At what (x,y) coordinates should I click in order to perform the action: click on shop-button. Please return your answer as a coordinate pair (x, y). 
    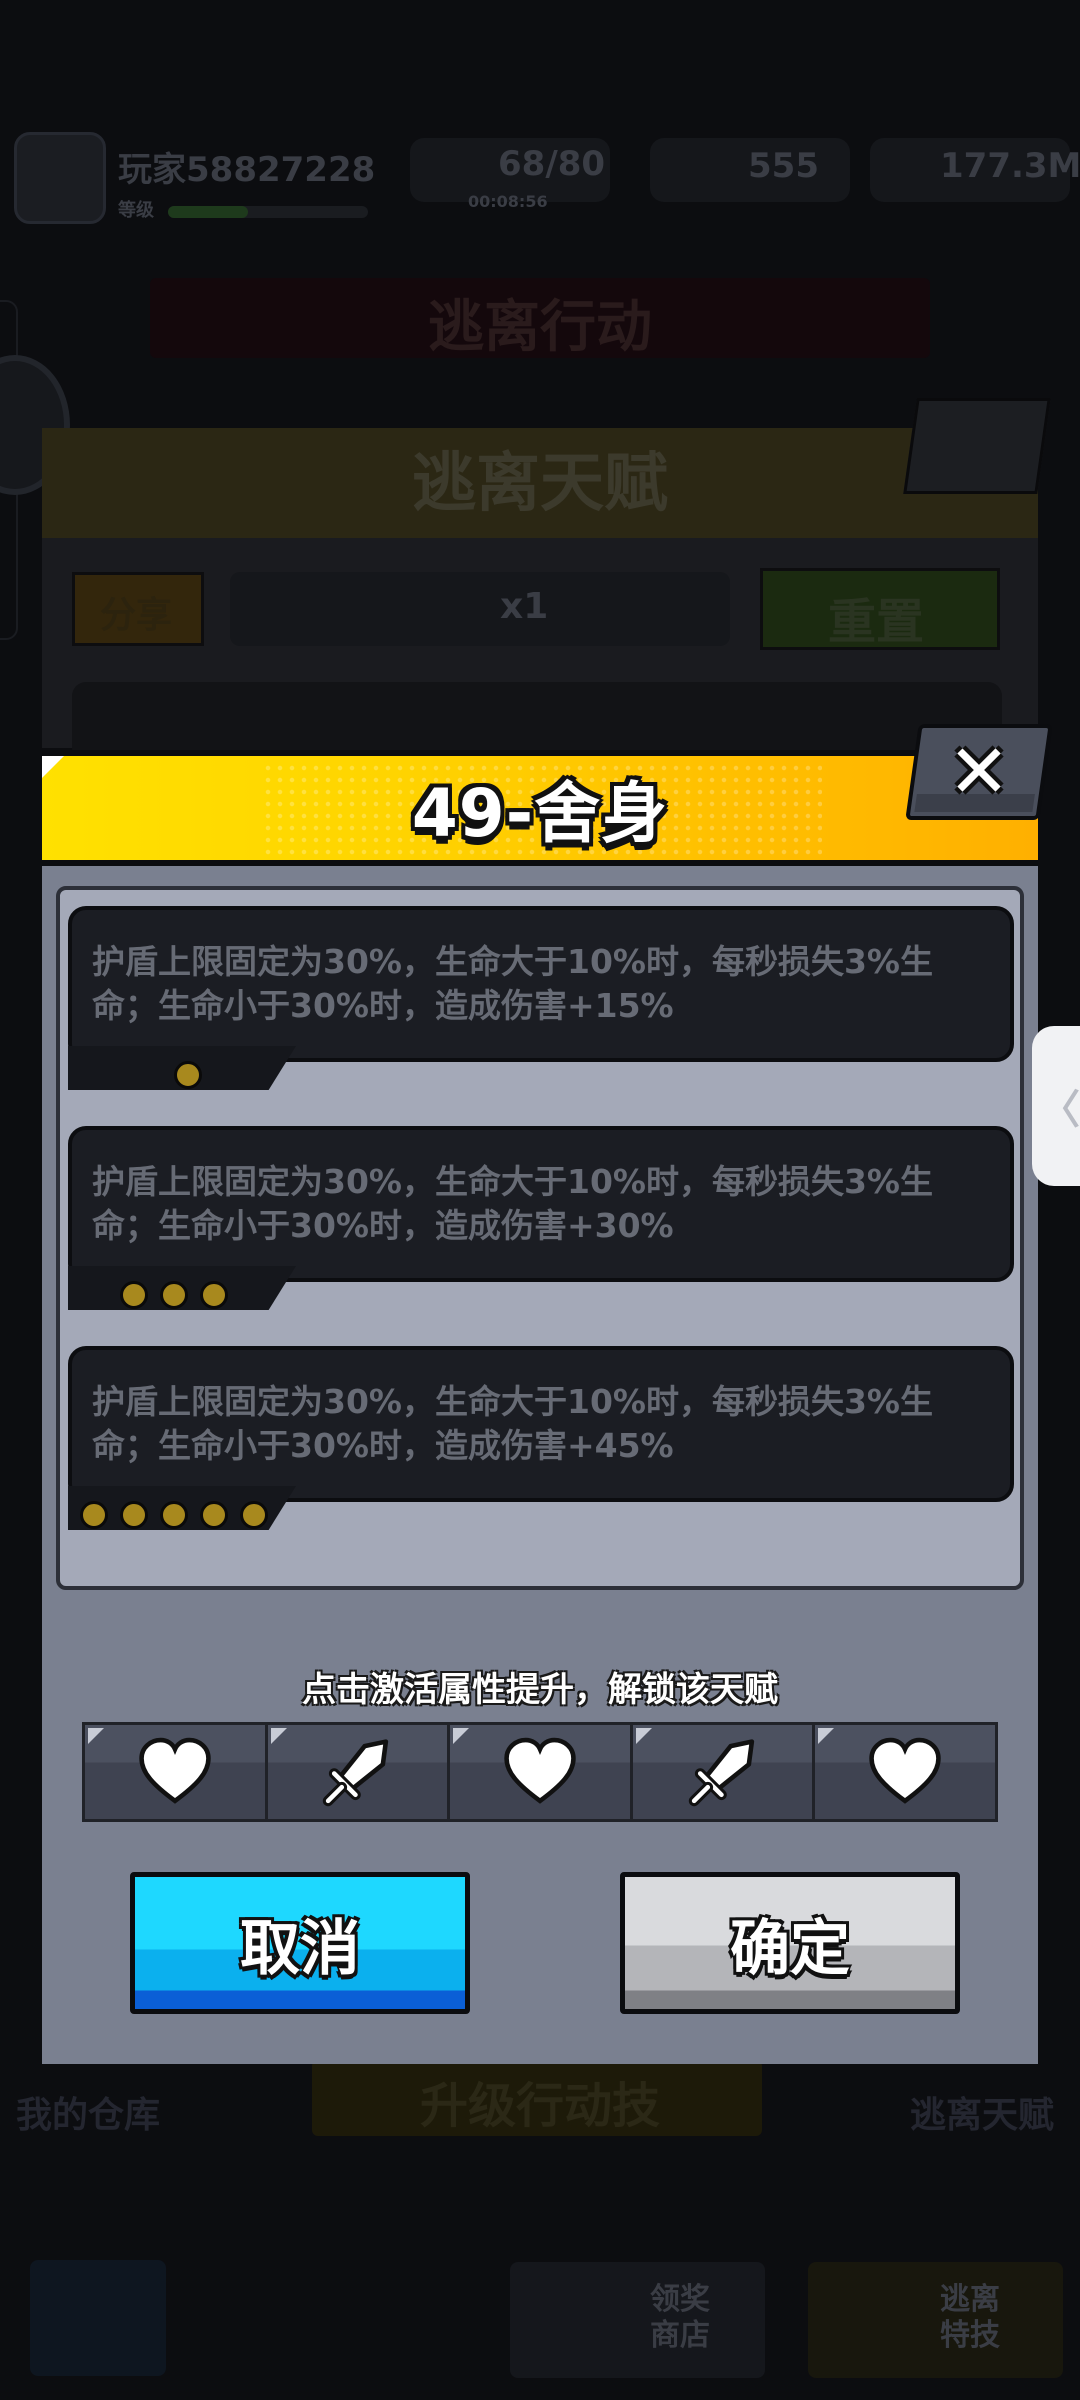
    Looking at the image, I should click on (637, 2320).